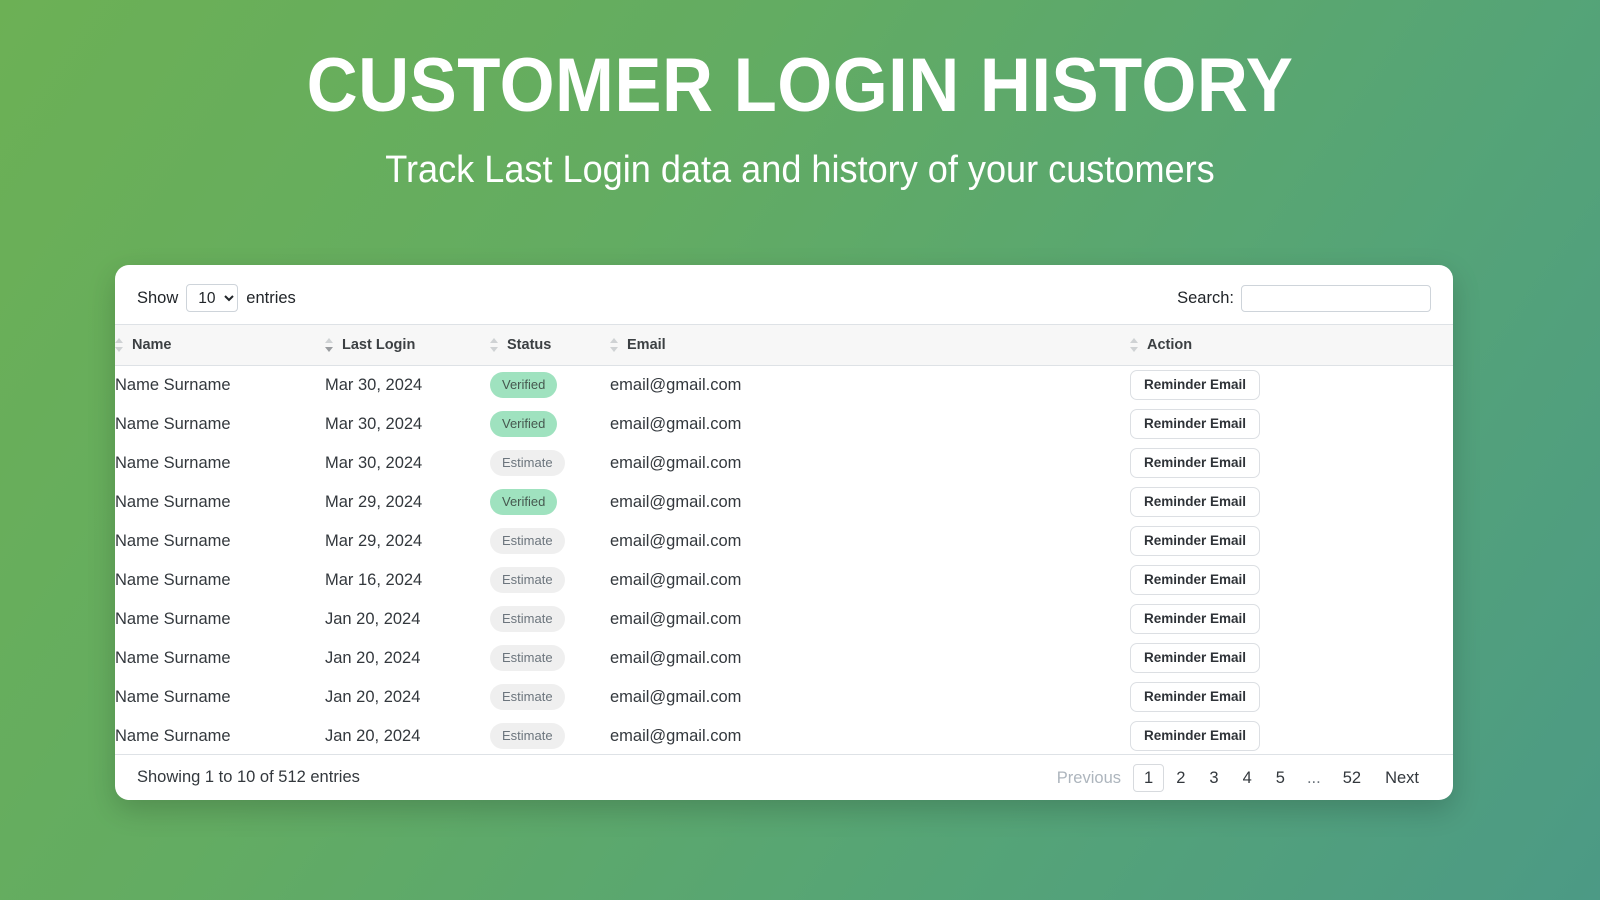  What do you see at coordinates (1180, 778) in the screenshot?
I see `pagination-page-2: 2` at bounding box center [1180, 778].